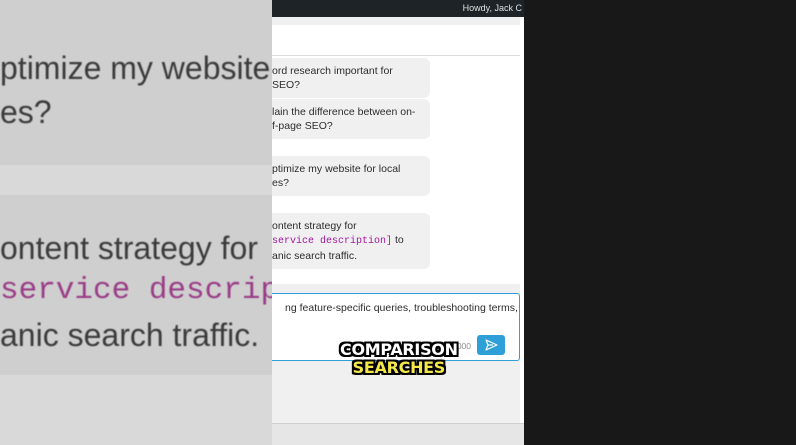 This screenshot has height=445, width=796. I want to click on suggested-prompt: ord research important for SEO?, so click(351, 78).